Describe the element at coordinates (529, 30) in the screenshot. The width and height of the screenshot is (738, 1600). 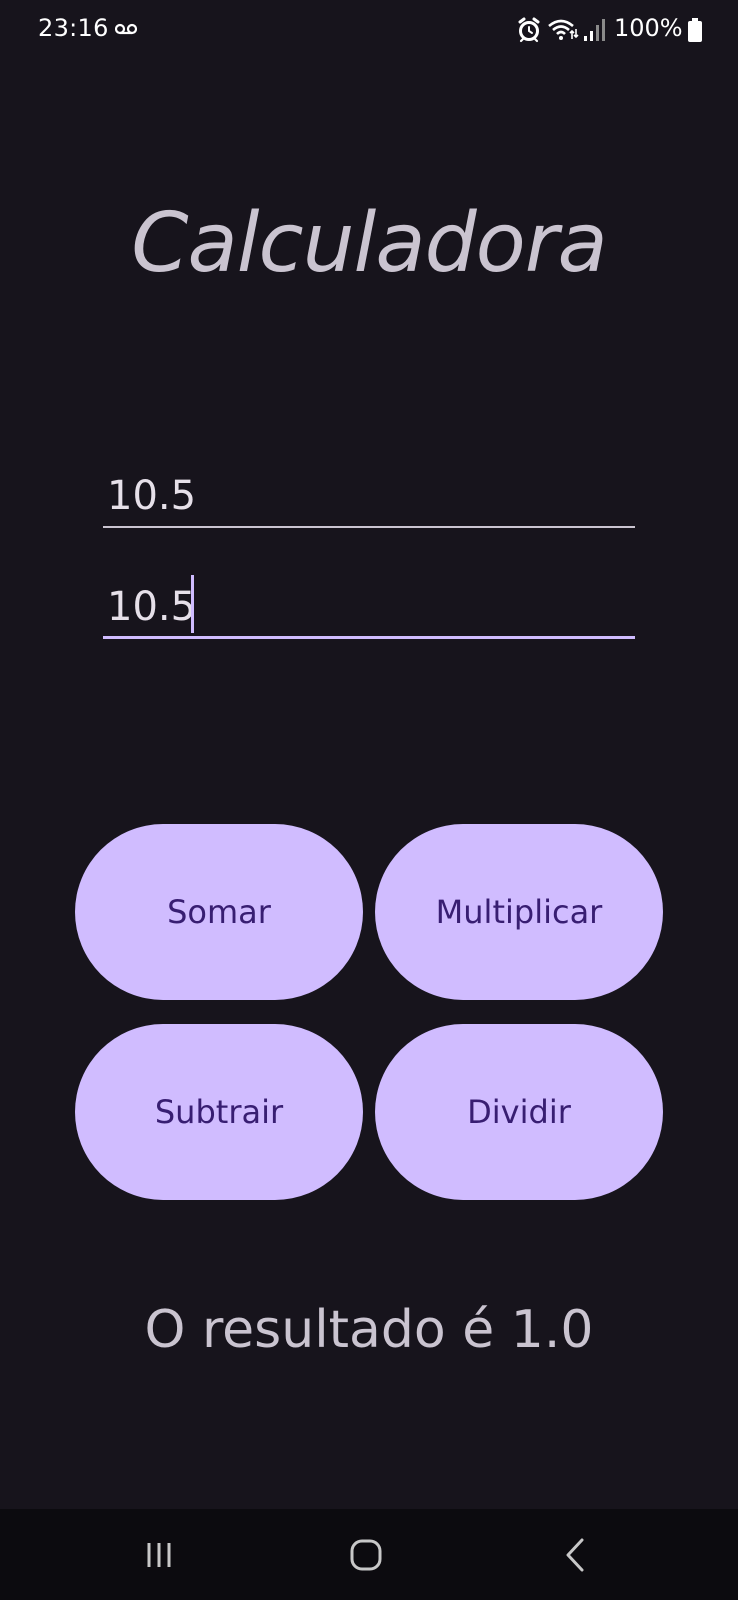
I see `alarm-icon` at that location.